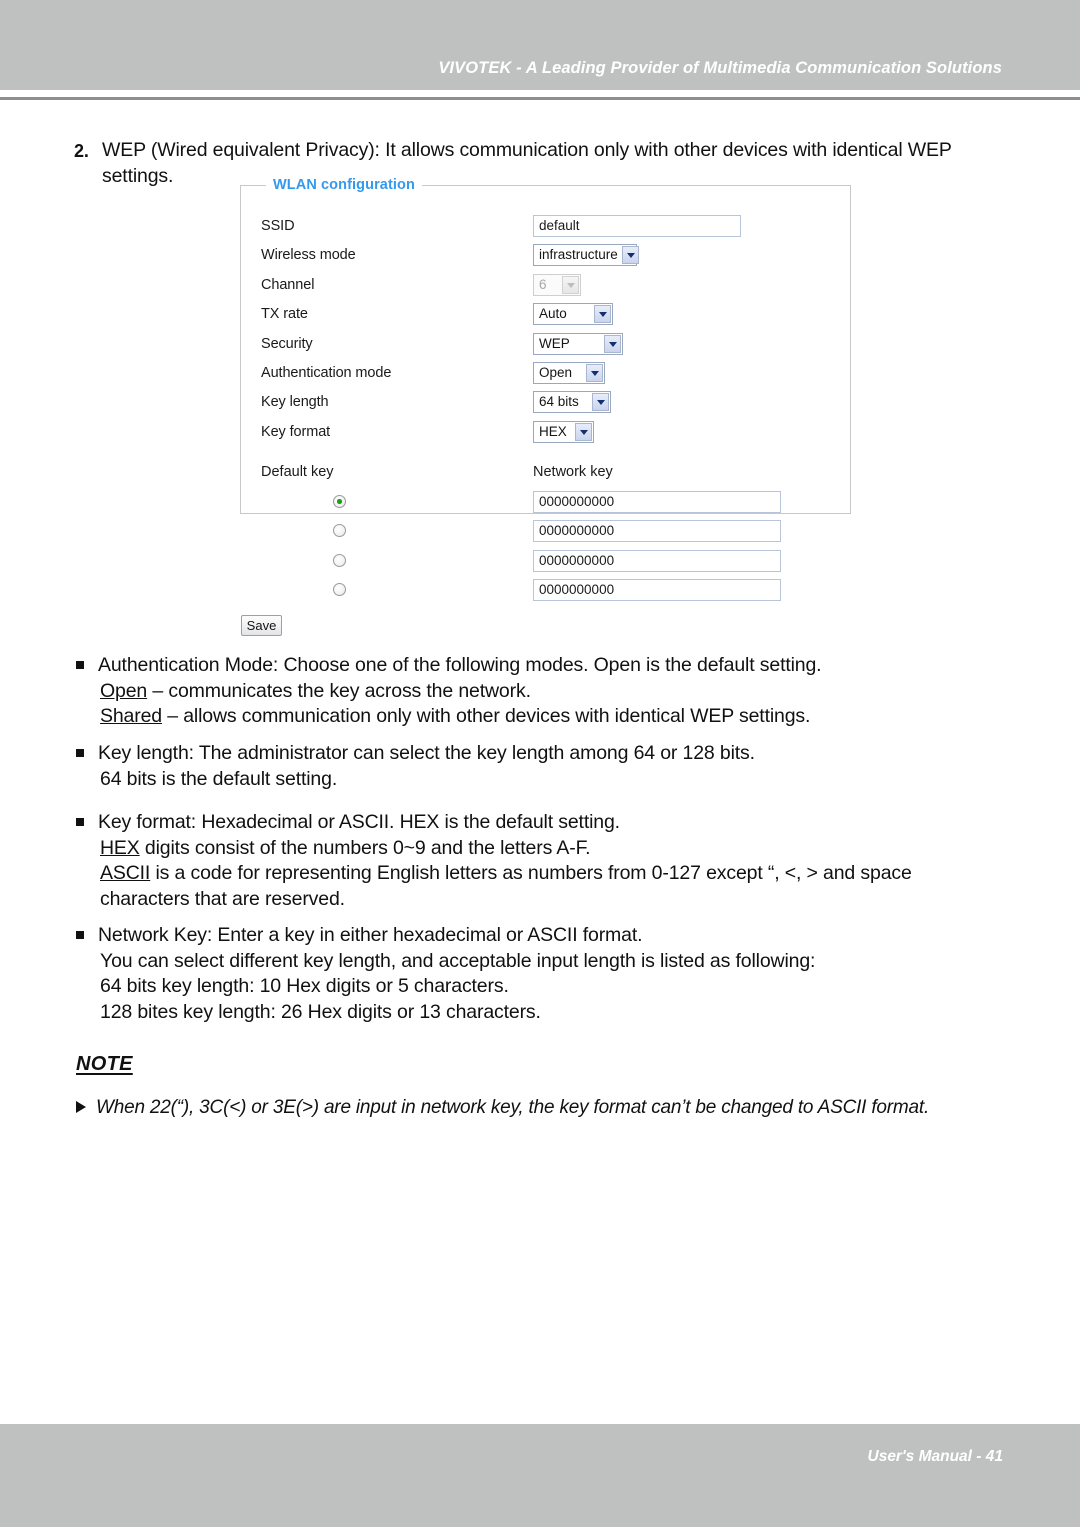 This screenshot has width=1080, height=1527. I want to click on form-row-wireless-mode: Wireless mode infrastructure, so click(546, 258).